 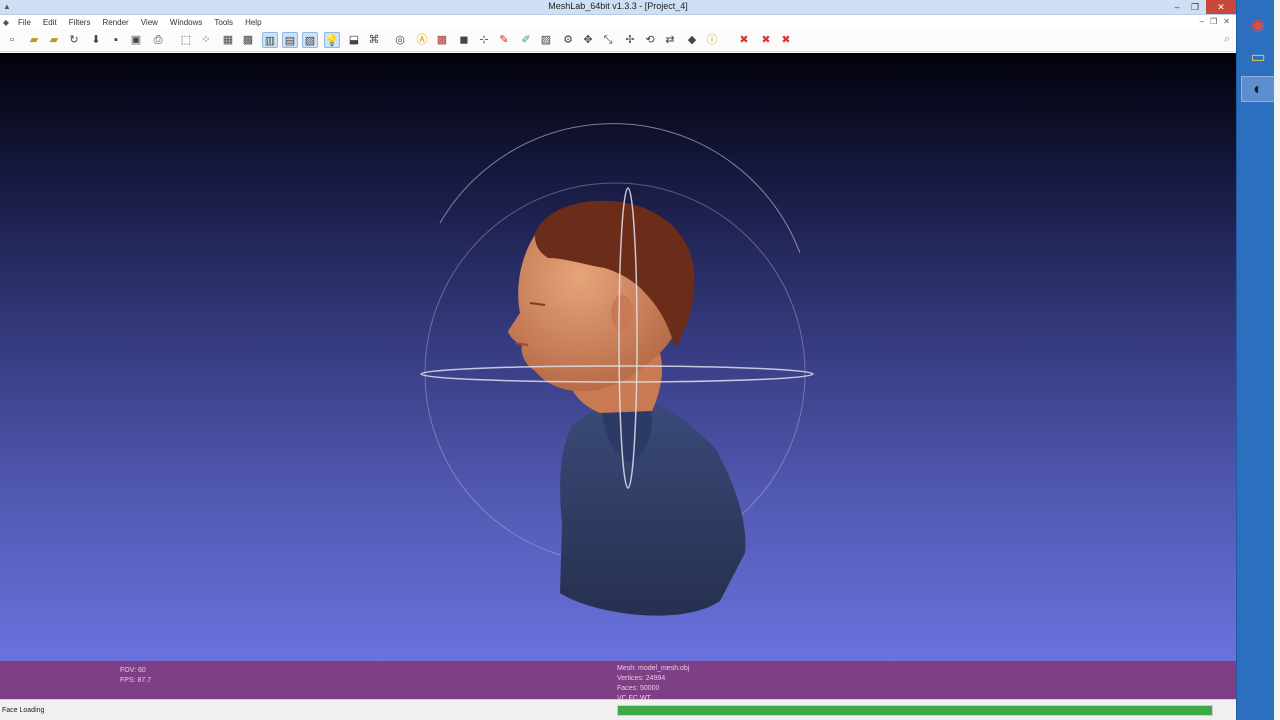 What do you see at coordinates (422, 40) in the screenshot?
I see `info-icon: Ⓐ` at bounding box center [422, 40].